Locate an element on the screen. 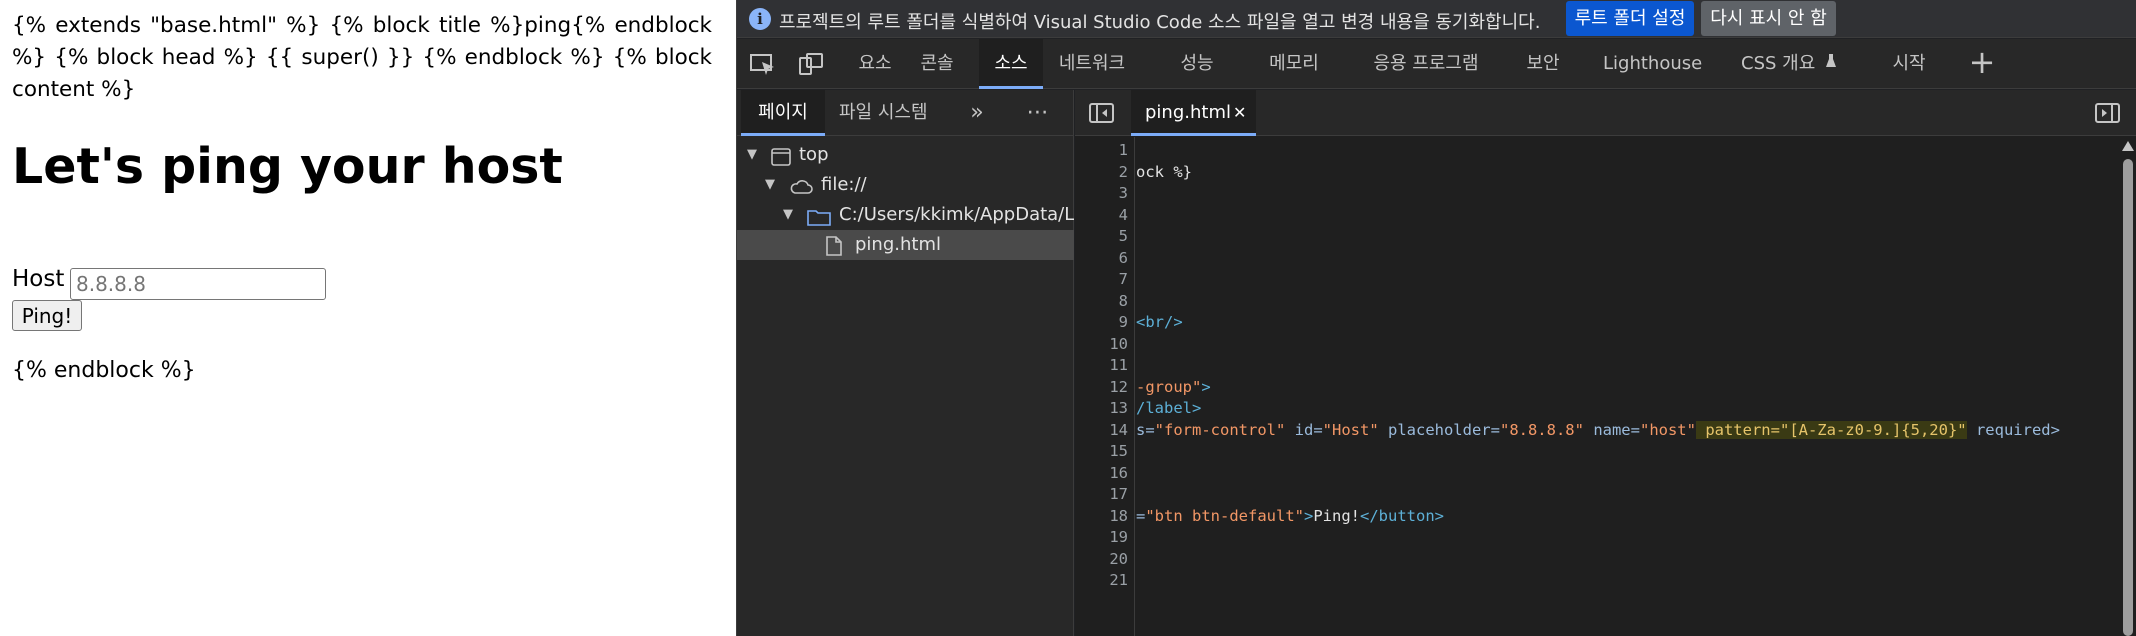 This screenshot has height=636, width=2136. line-number: 6 is located at coordinates (1123, 258).